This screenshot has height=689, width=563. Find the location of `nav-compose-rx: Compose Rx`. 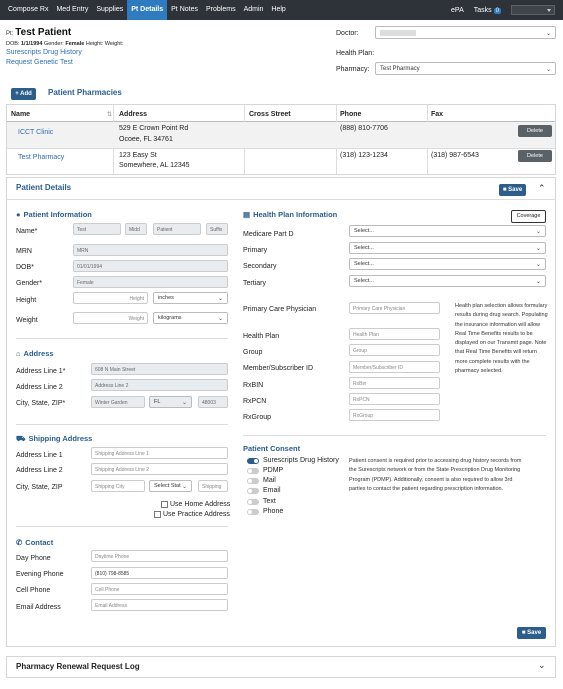

nav-compose-rx: Compose Rx is located at coordinates (28, 10).